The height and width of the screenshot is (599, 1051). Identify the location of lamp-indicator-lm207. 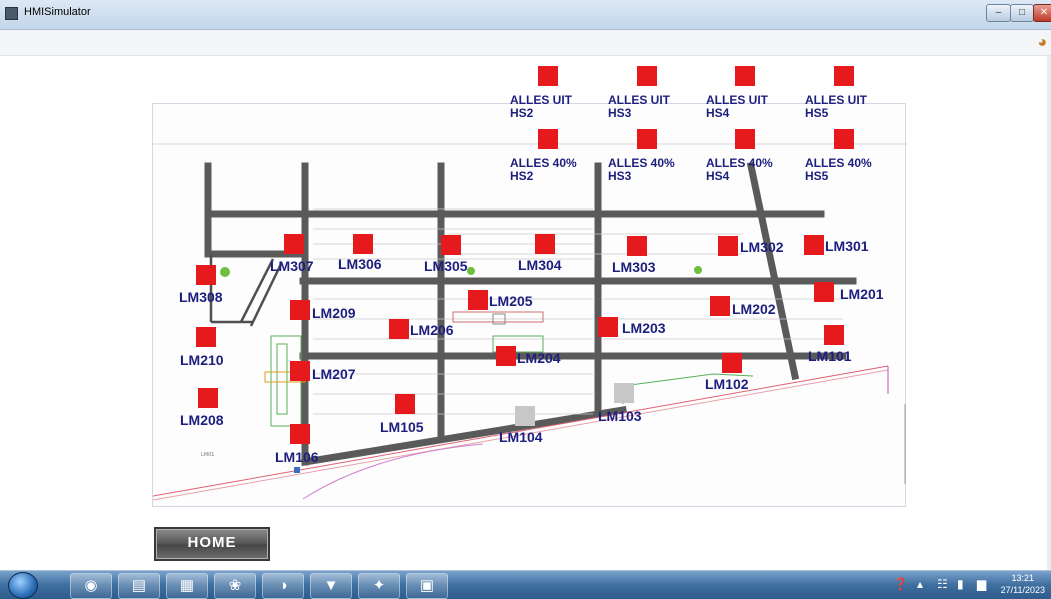
(300, 371).